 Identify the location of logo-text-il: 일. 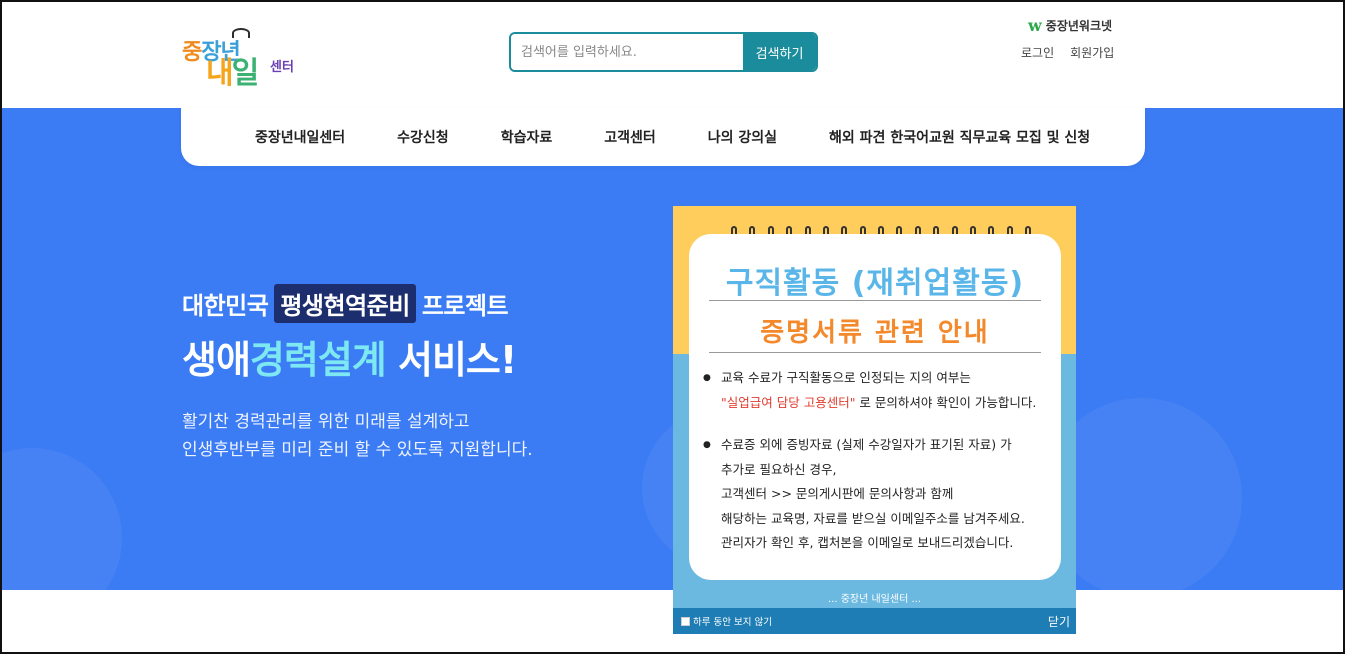
(245, 73).